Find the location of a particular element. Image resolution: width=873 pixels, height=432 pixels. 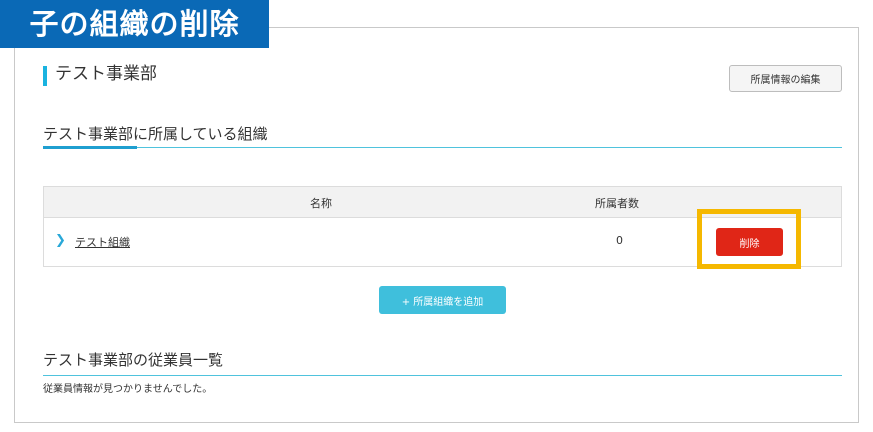

department-title: テスト事業部 is located at coordinates (106, 74).